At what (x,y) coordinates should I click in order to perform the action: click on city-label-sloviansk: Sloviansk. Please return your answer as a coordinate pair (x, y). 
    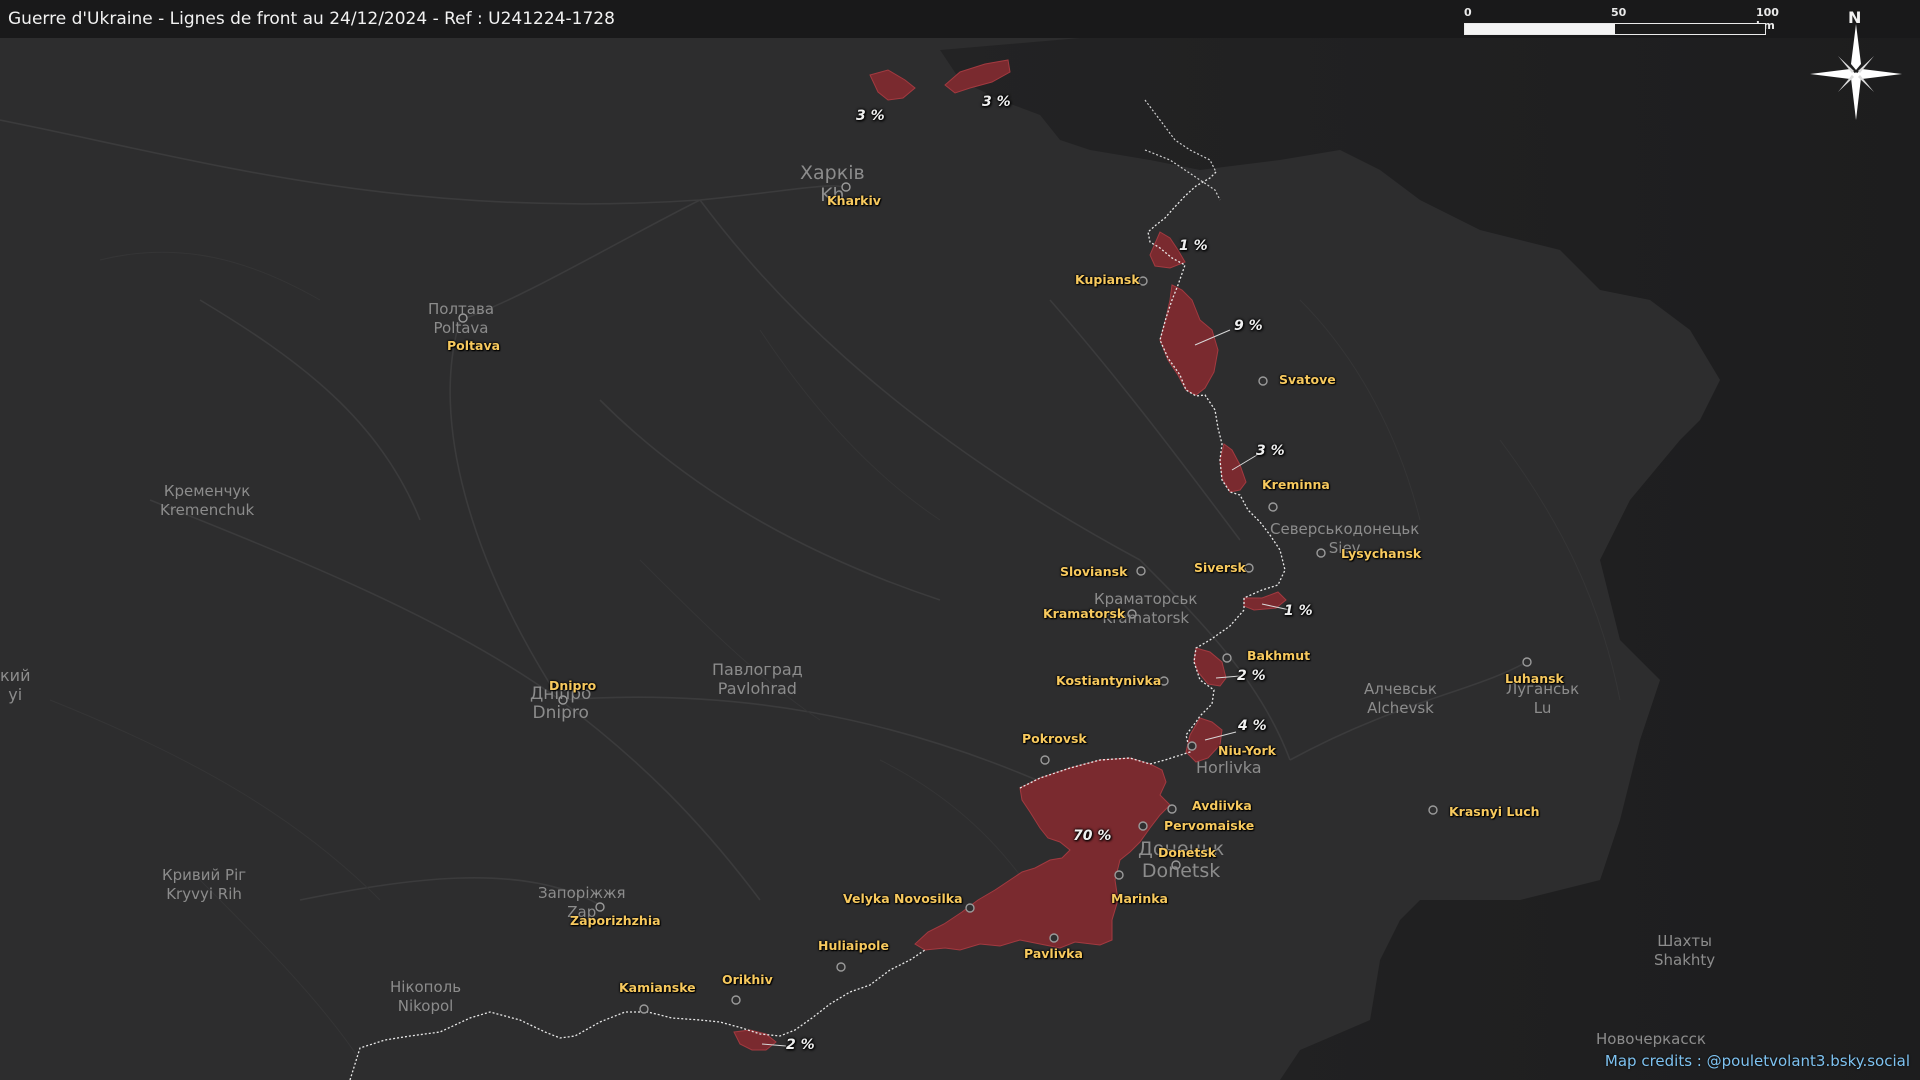
    Looking at the image, I should click on (1094, 571).